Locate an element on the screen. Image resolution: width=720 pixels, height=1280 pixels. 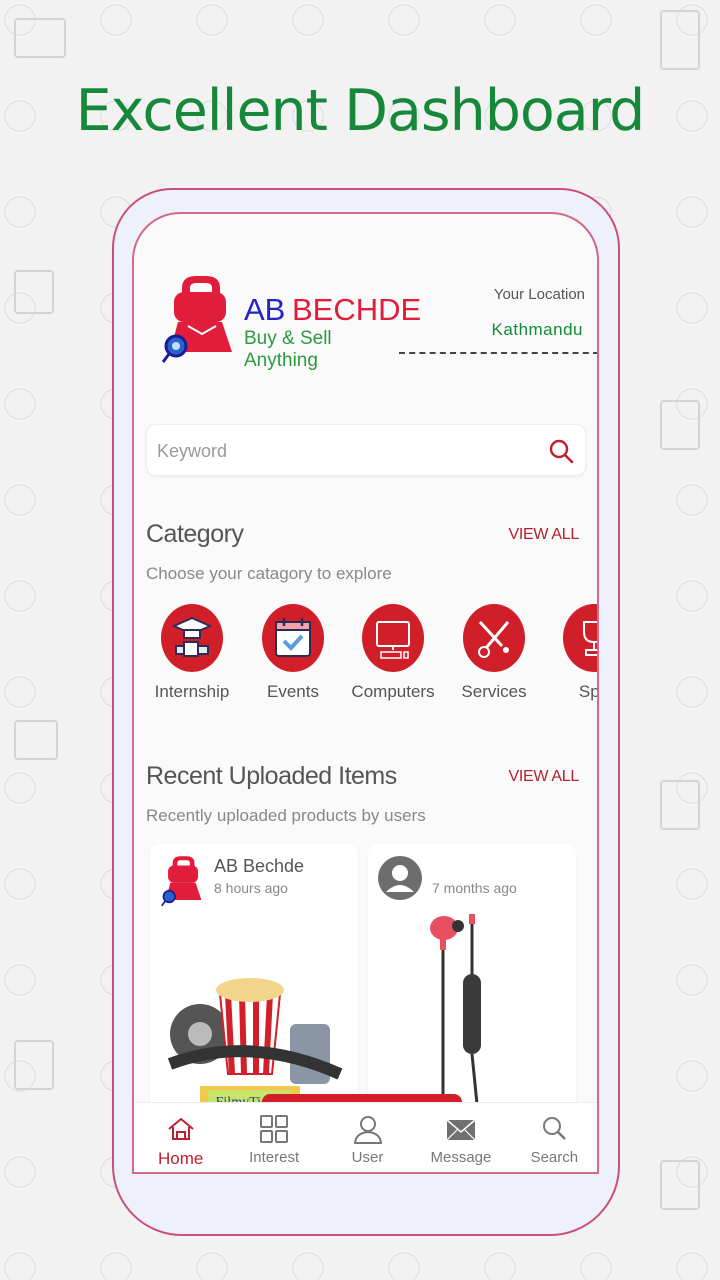
nav-interest: Interest is located at coordinates (273, 1137).